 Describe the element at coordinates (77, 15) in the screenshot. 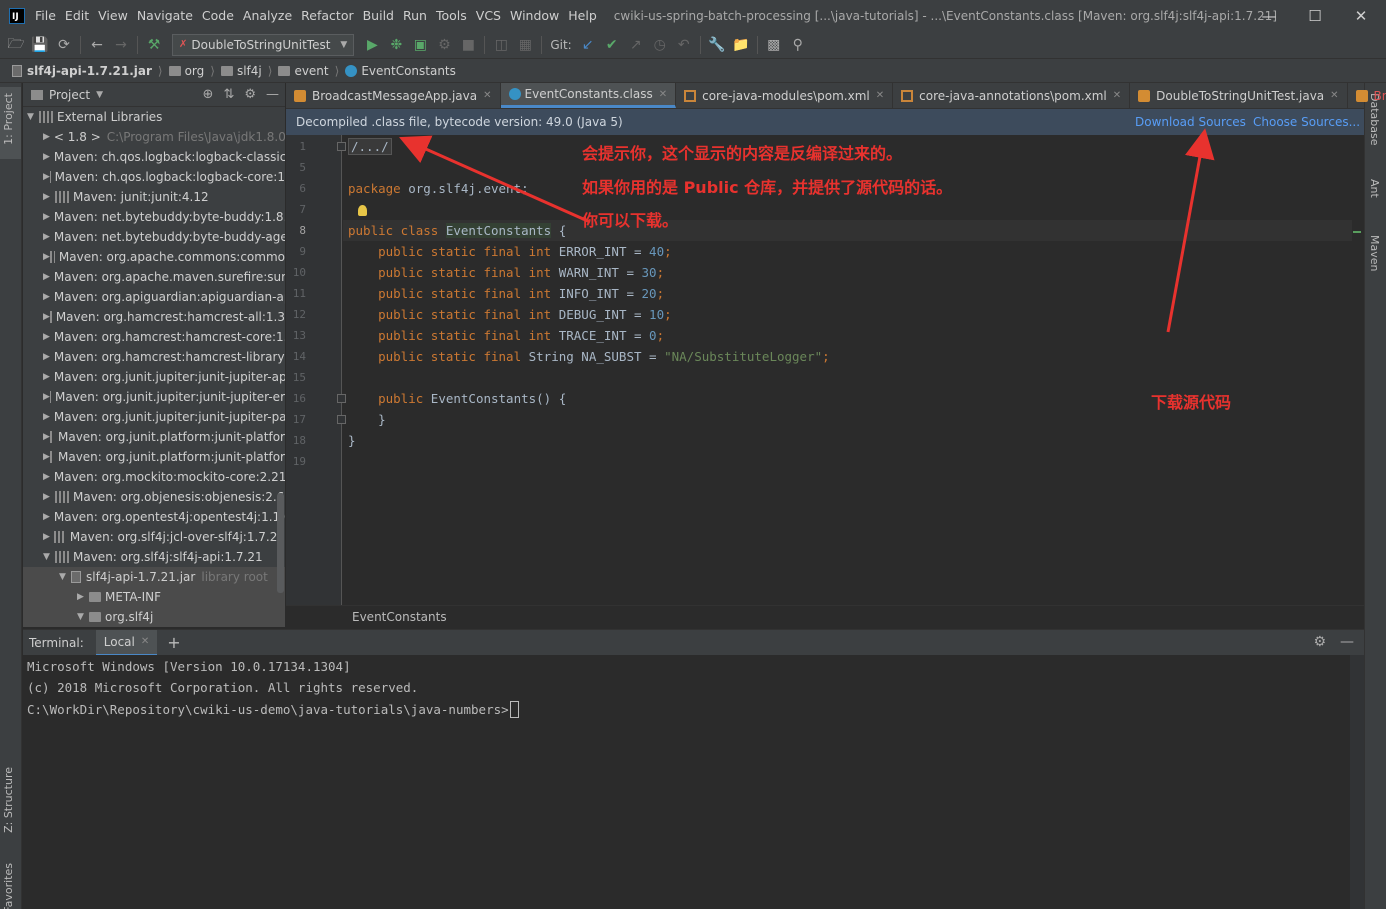

I see `menu-edit: Edit` at that location.